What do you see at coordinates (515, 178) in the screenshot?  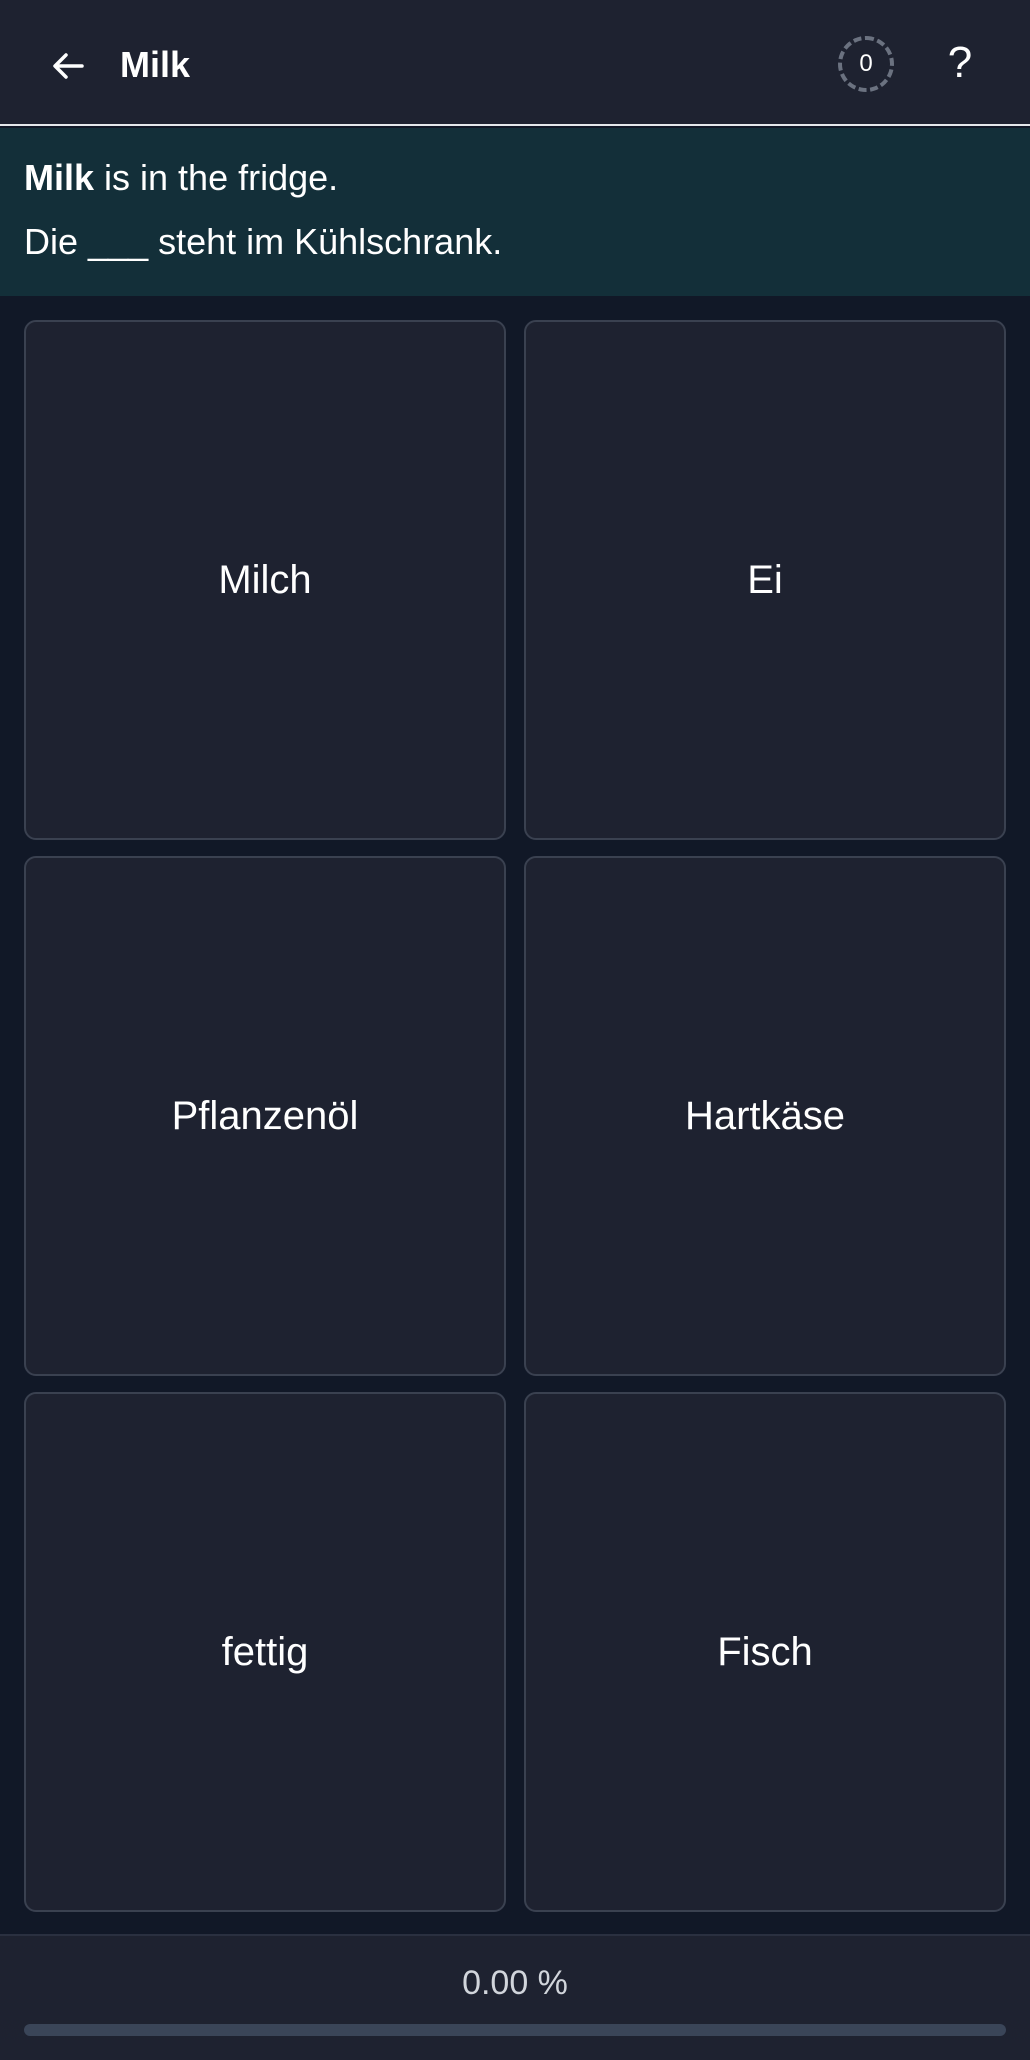 I see `english-sentence: Milk is in the fridge.` at bounding box center [515, 178].